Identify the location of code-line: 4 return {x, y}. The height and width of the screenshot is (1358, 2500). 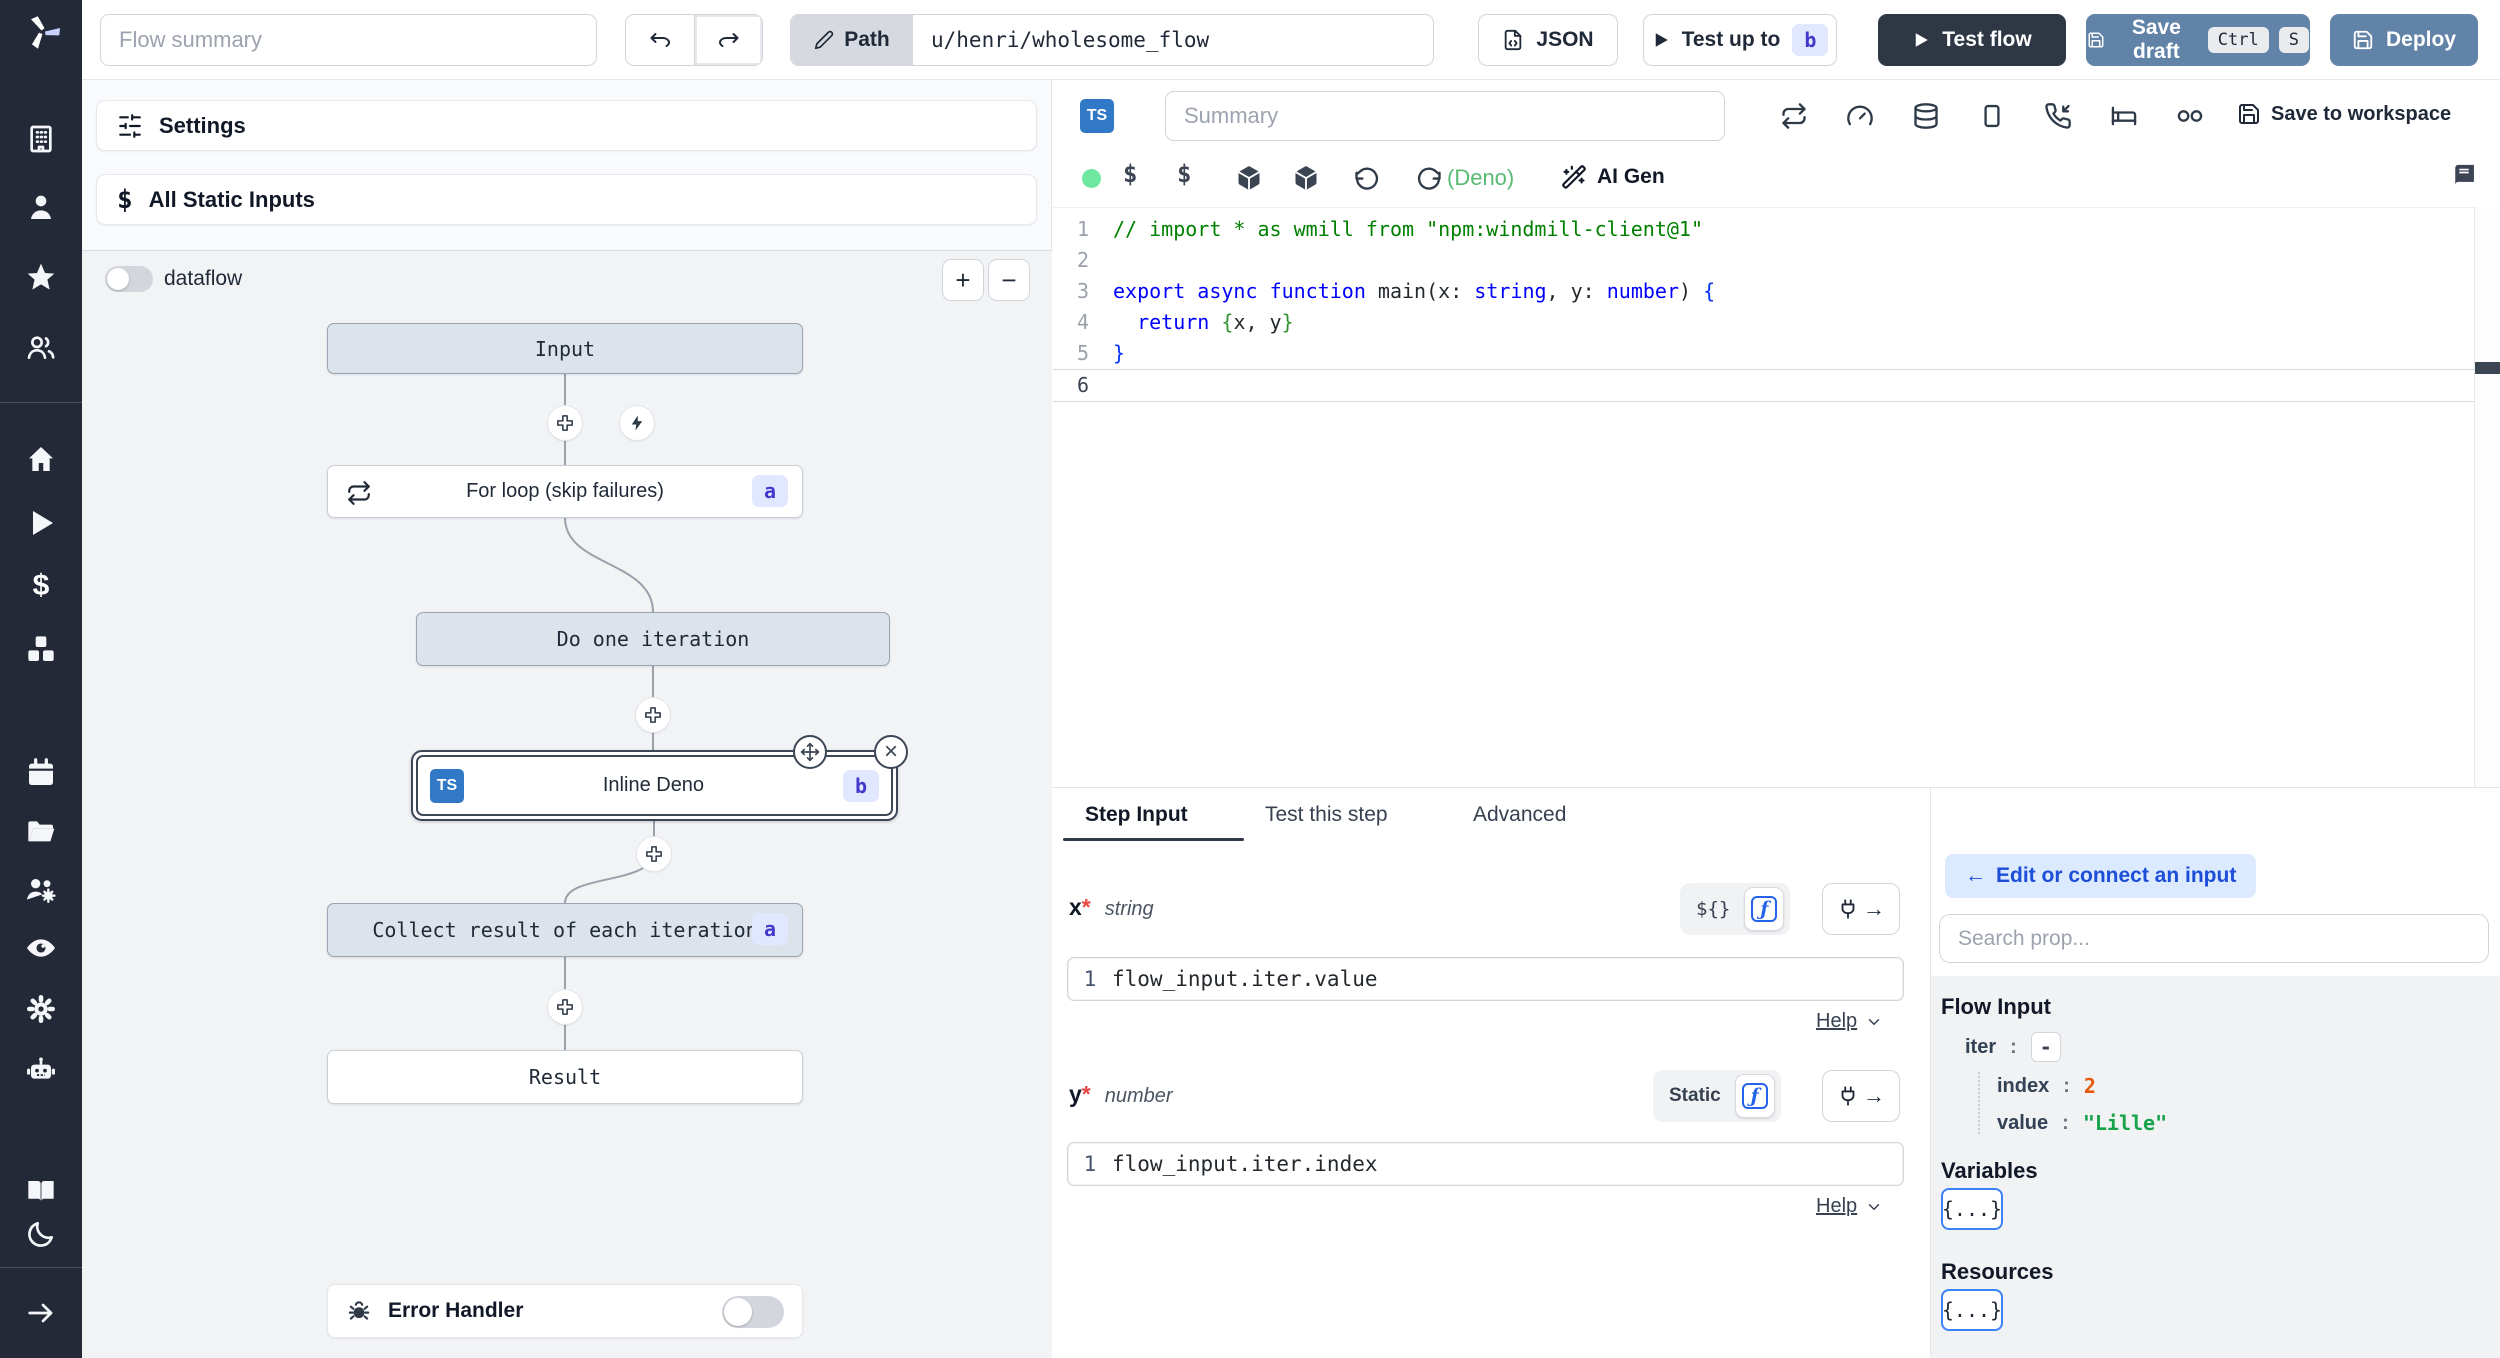
(1763, 322).